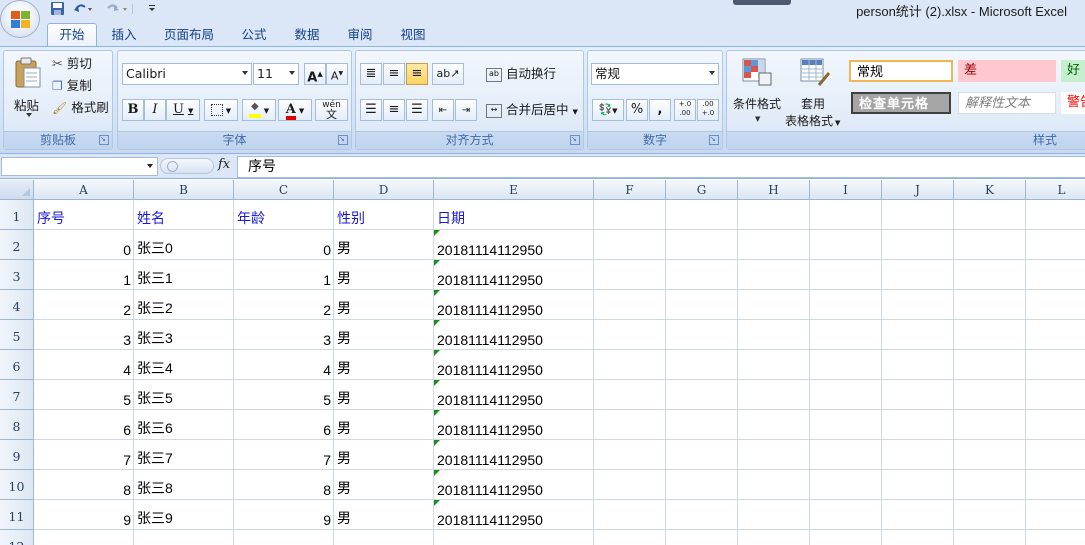  Describe the element at coordinates (184, 454) in the screenshot. I see `data-cell: 张三7` at that location.